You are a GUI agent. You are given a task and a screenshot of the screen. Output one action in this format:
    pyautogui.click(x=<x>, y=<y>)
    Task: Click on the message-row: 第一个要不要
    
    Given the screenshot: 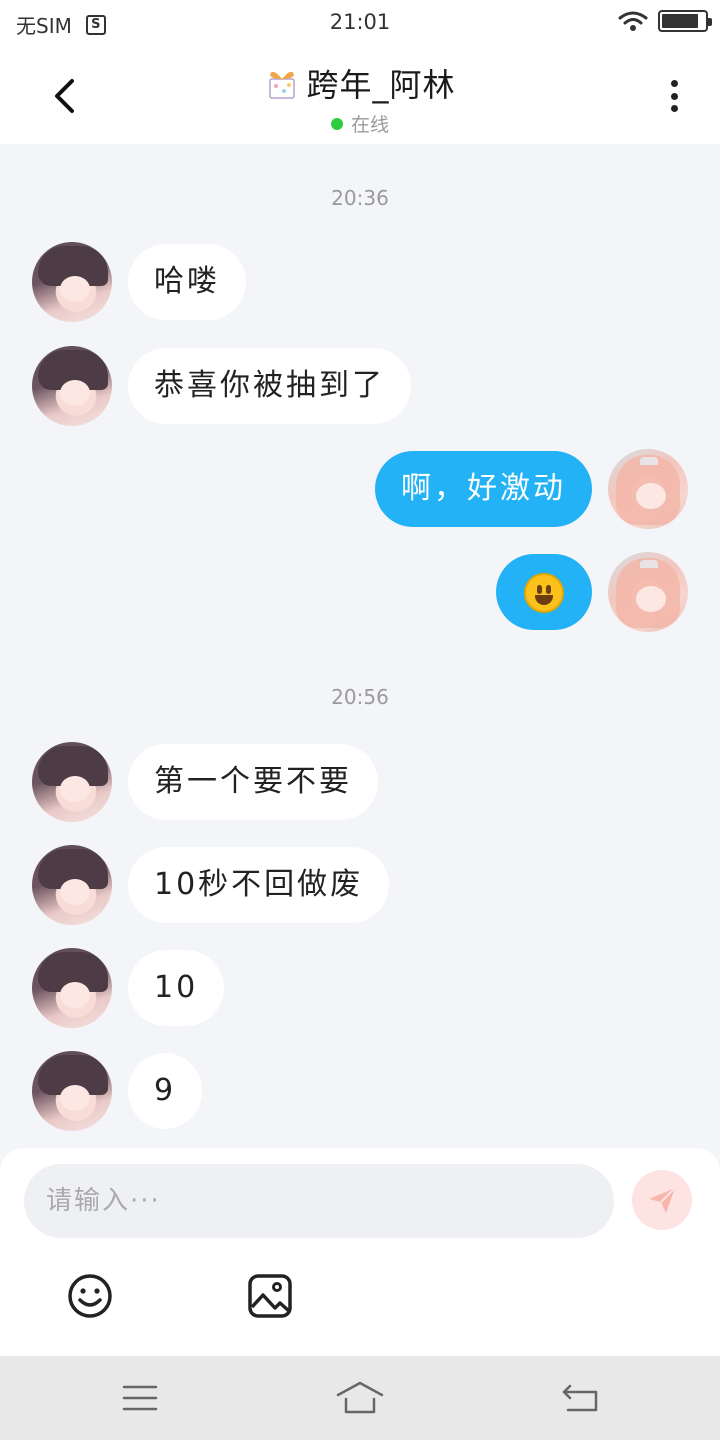 What is the action you would take?
    pyautogui.click(x=205, y=782)
    